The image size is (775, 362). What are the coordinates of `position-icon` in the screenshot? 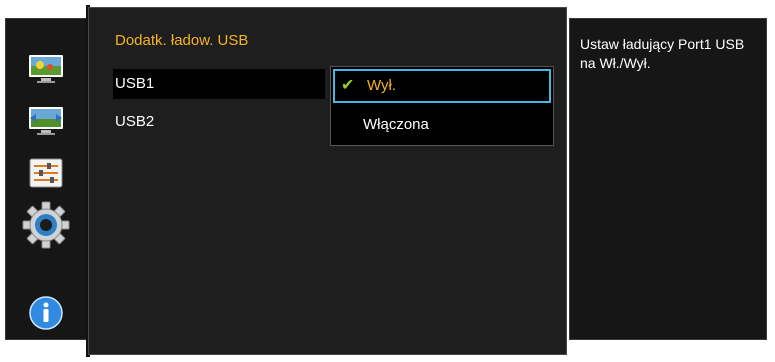 It's located at (46, 121).